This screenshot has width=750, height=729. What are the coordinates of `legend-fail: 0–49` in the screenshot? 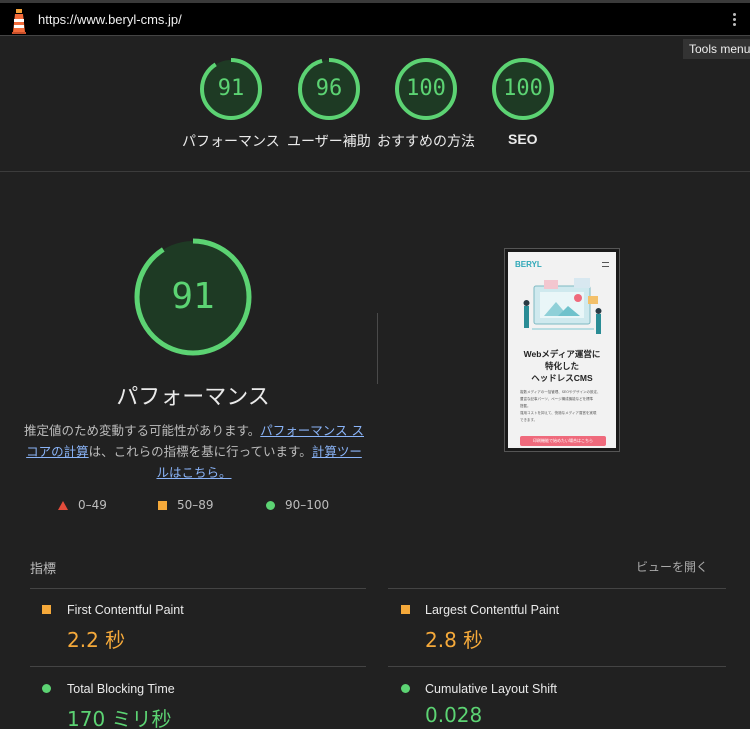 It's located at (82, 505).